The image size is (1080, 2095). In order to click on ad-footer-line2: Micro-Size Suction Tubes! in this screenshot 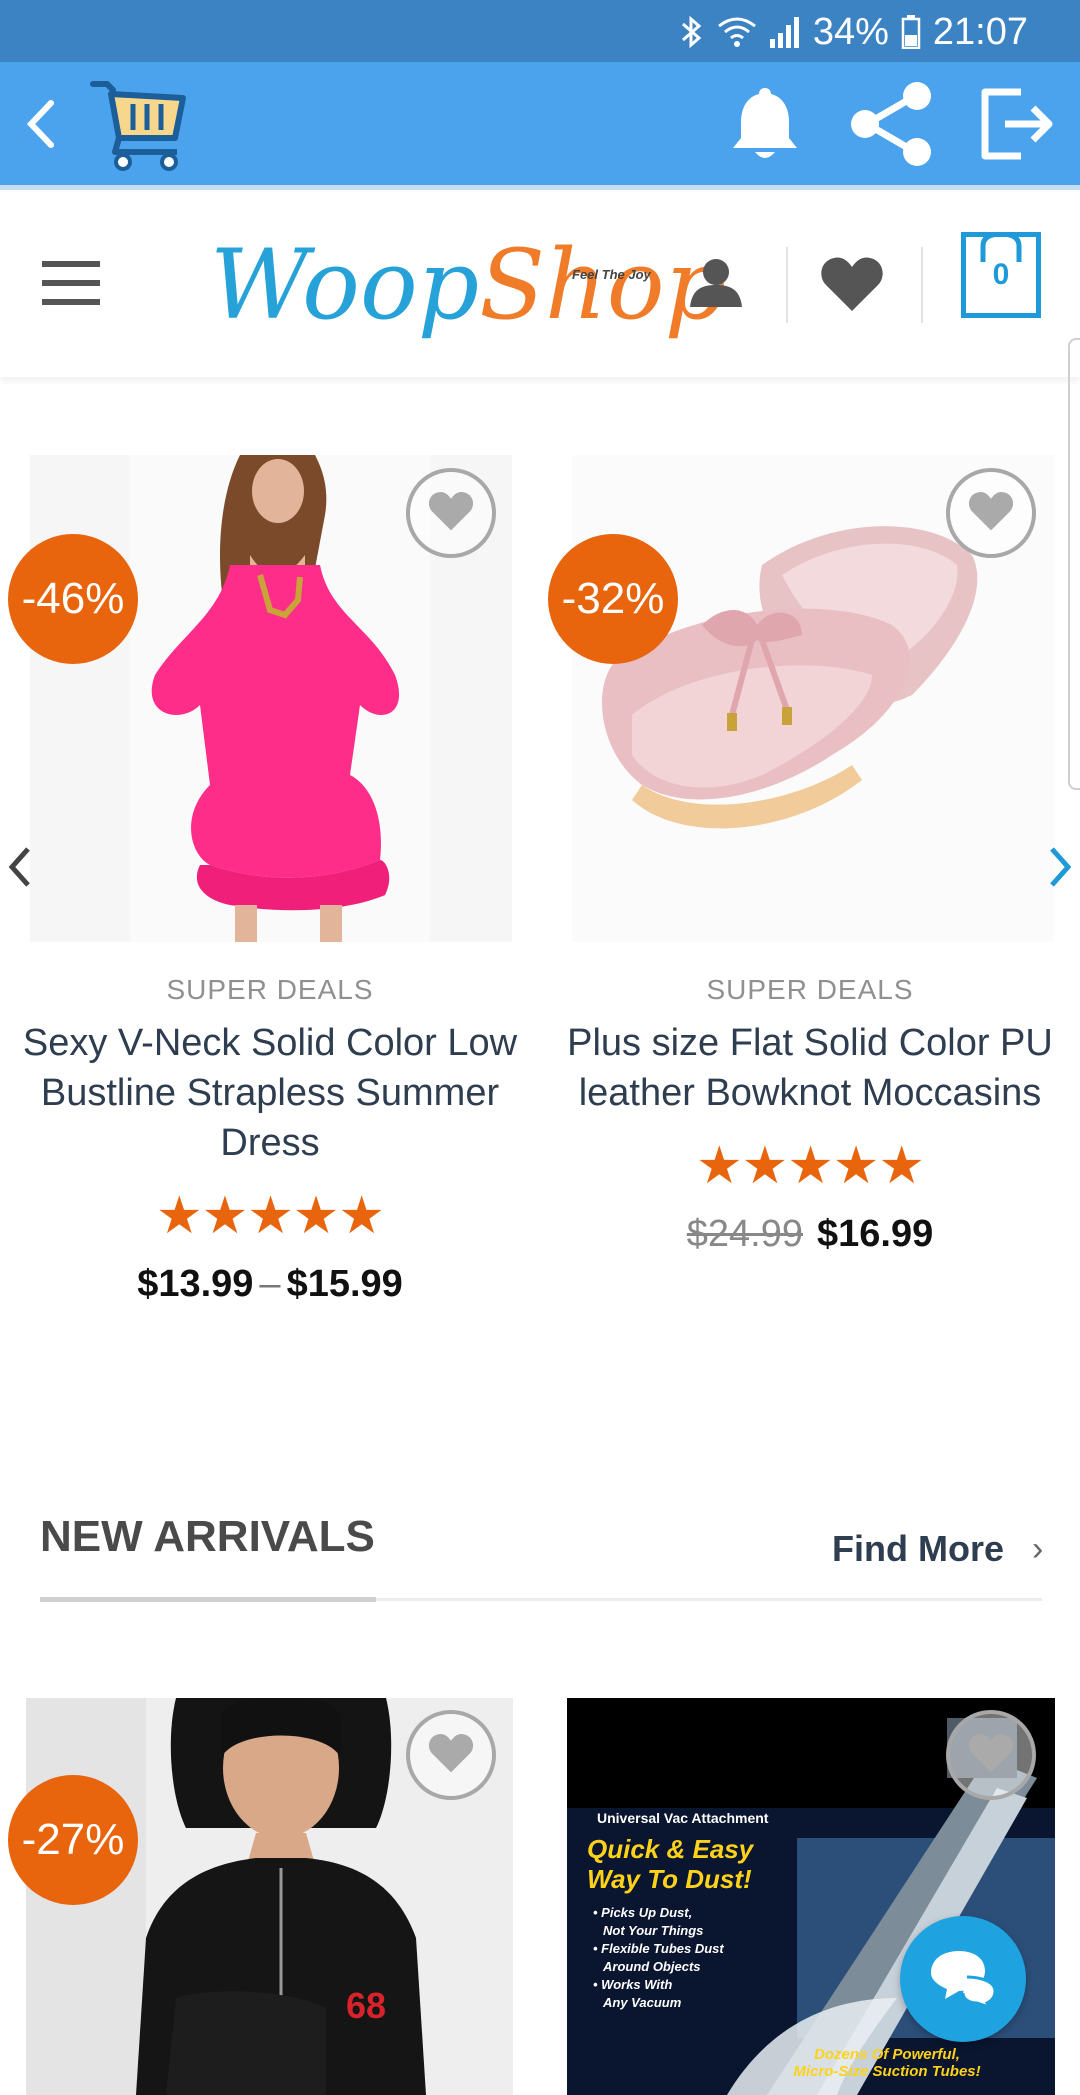, I will do `click(887, 2071)`.